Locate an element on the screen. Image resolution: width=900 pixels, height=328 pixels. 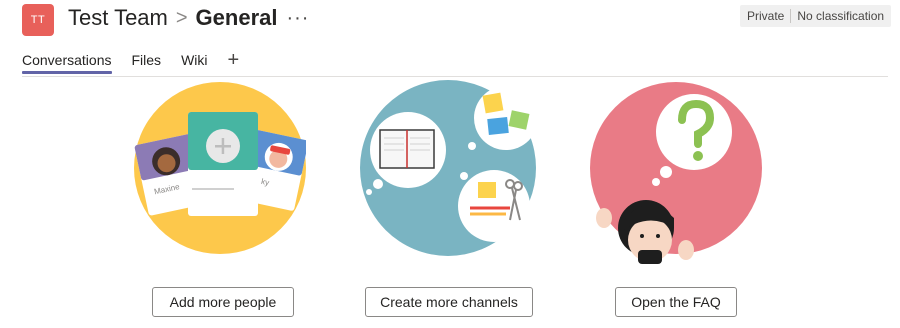
tabs-divider is located at coordinates (455, 76).